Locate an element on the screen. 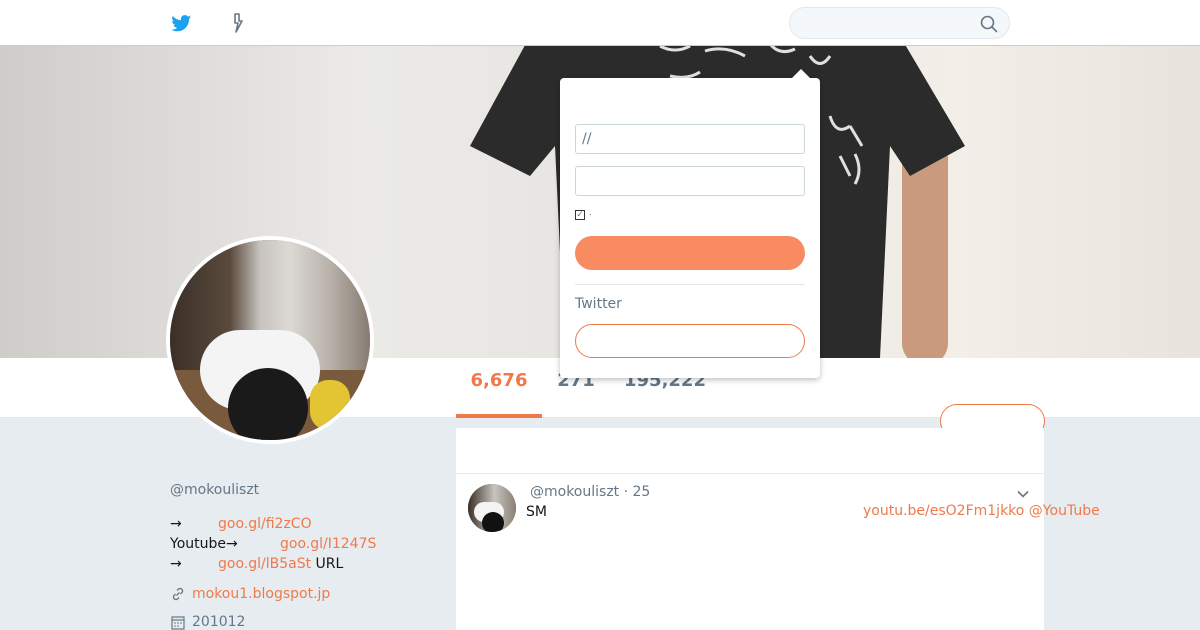  bio-link: goo.gl/lB5aSt is located at coordinates (264, 564).